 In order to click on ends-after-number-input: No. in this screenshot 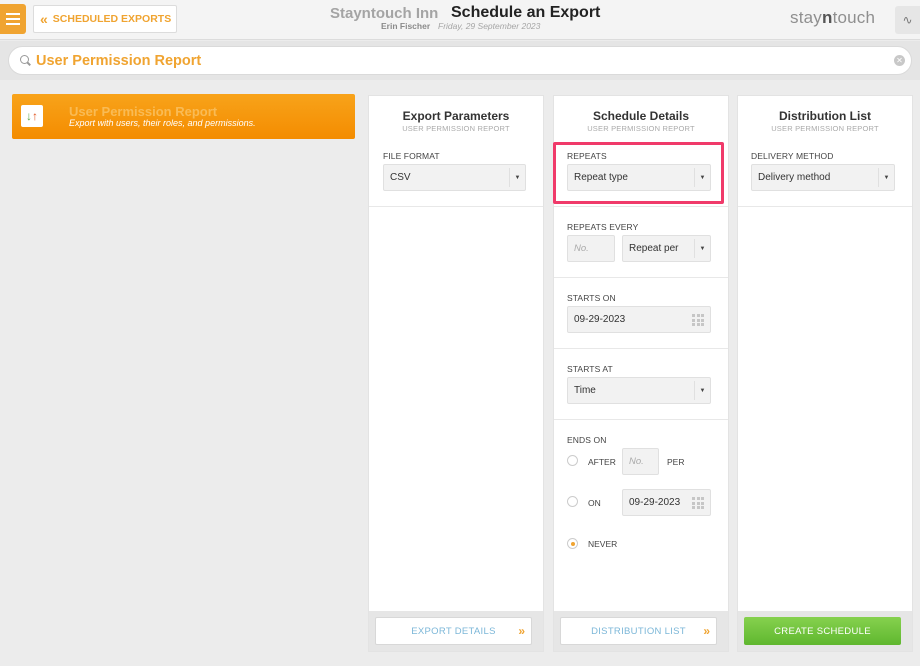, I will do `click(640, 461)`.